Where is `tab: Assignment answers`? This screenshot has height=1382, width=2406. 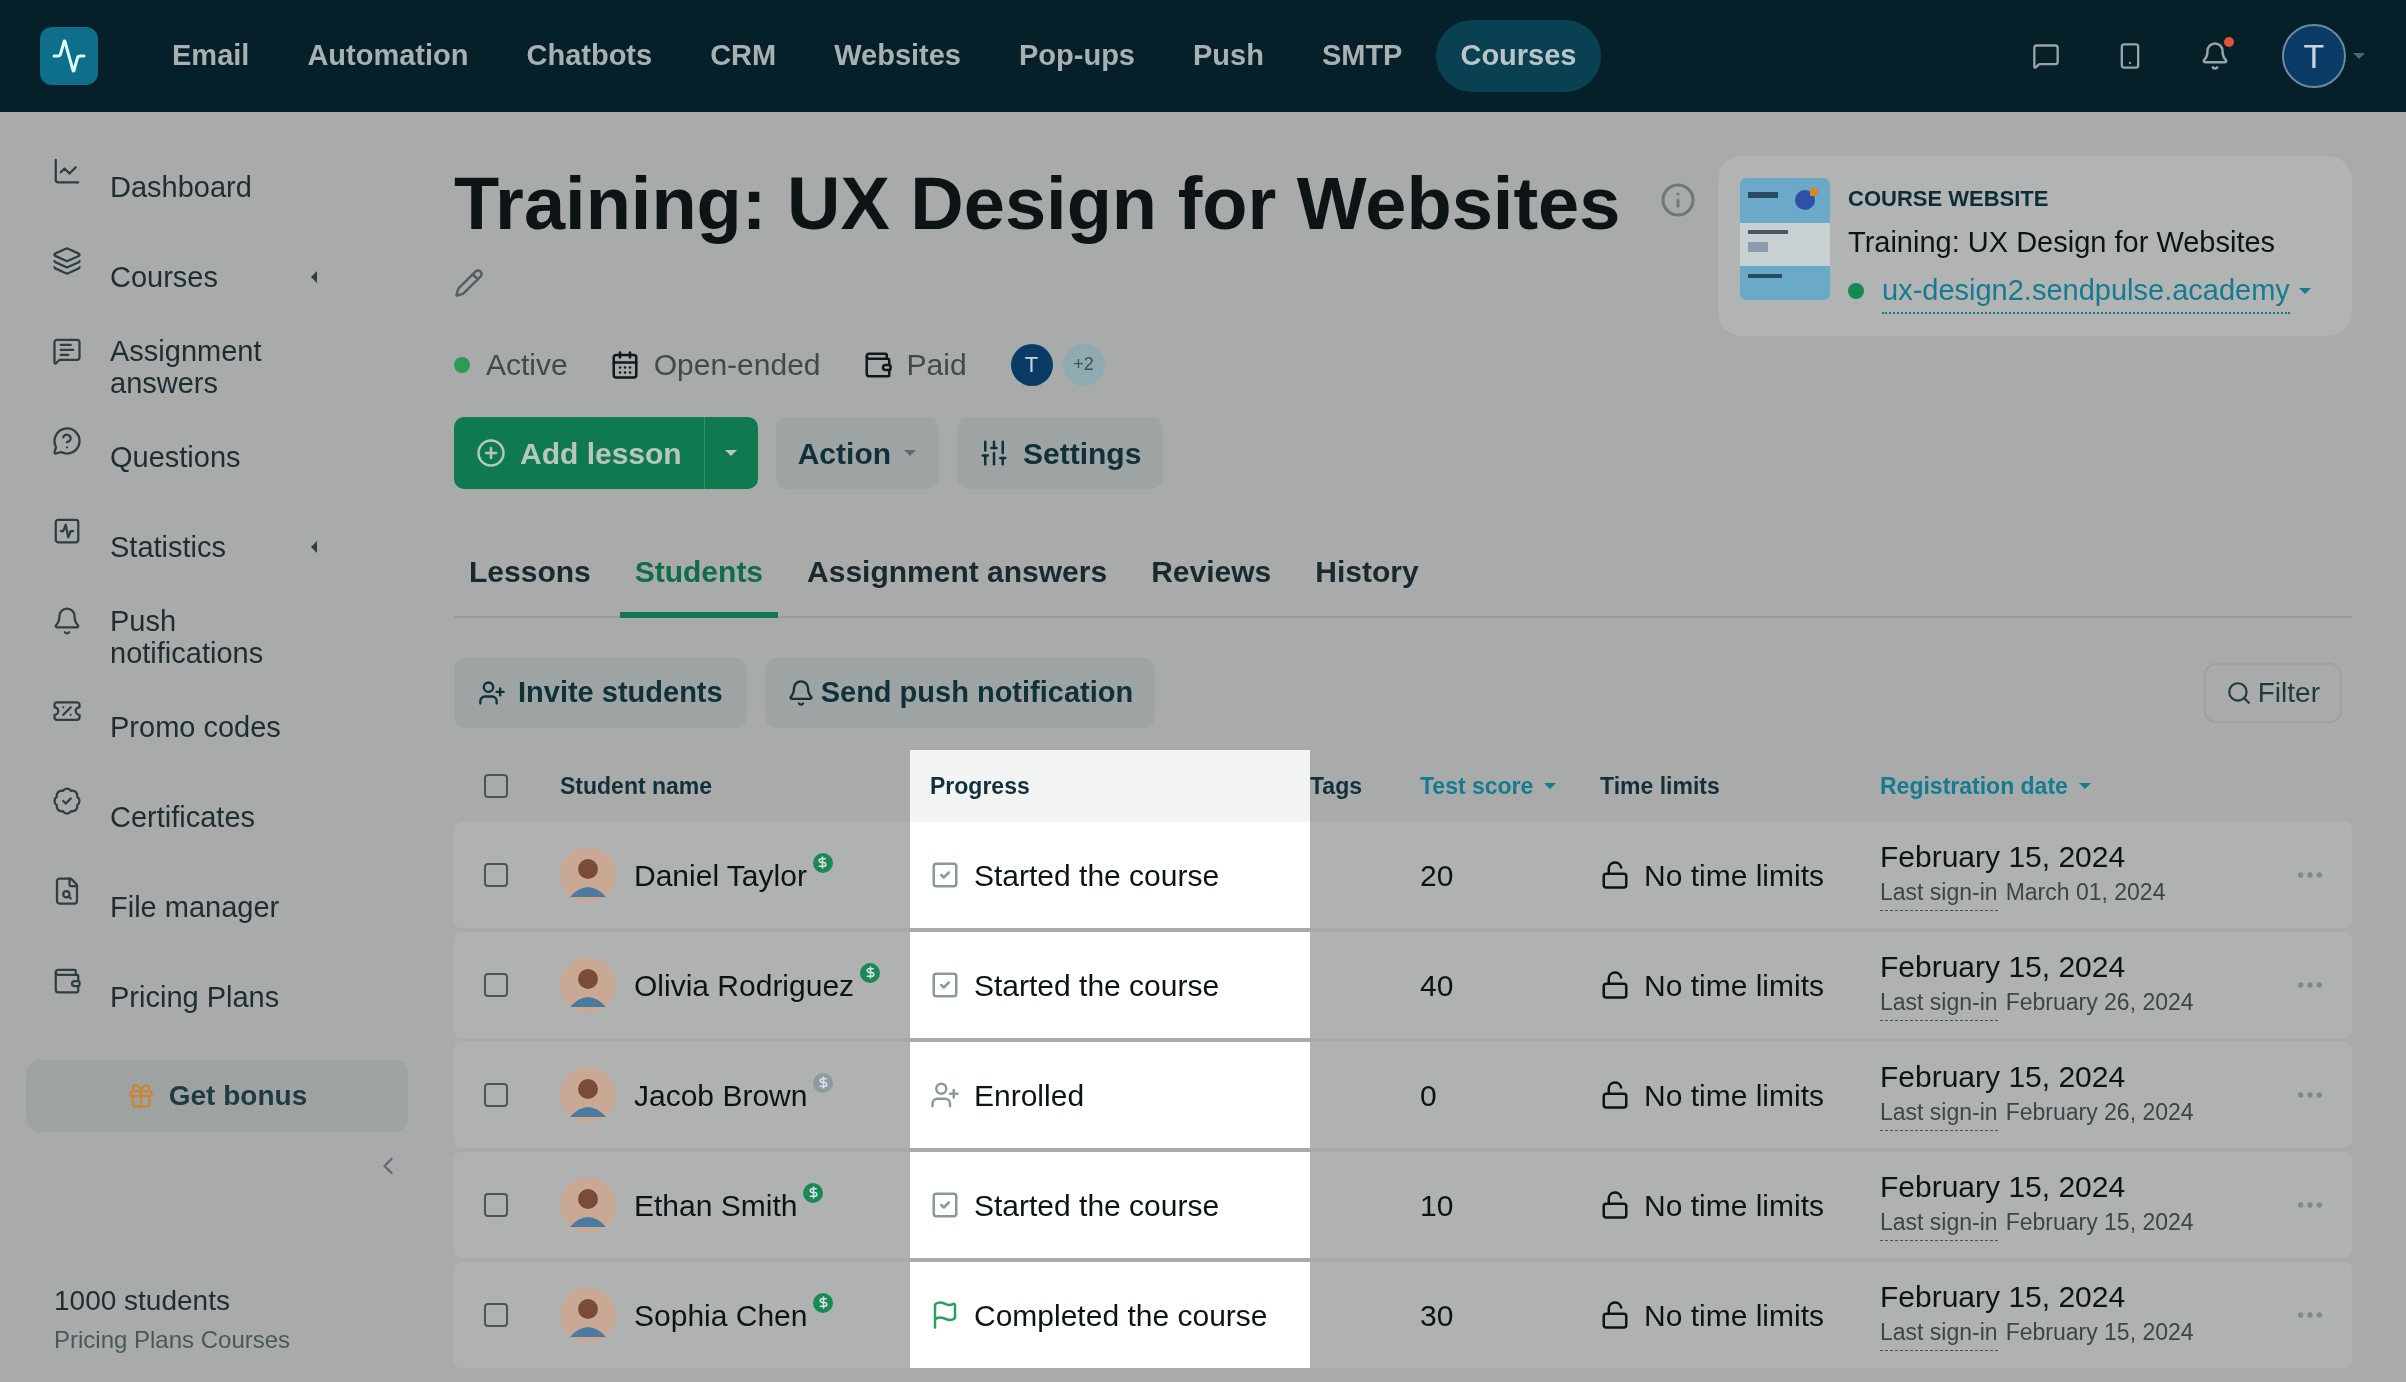
tab: Assignment answers is located at coordinates (957, 583).